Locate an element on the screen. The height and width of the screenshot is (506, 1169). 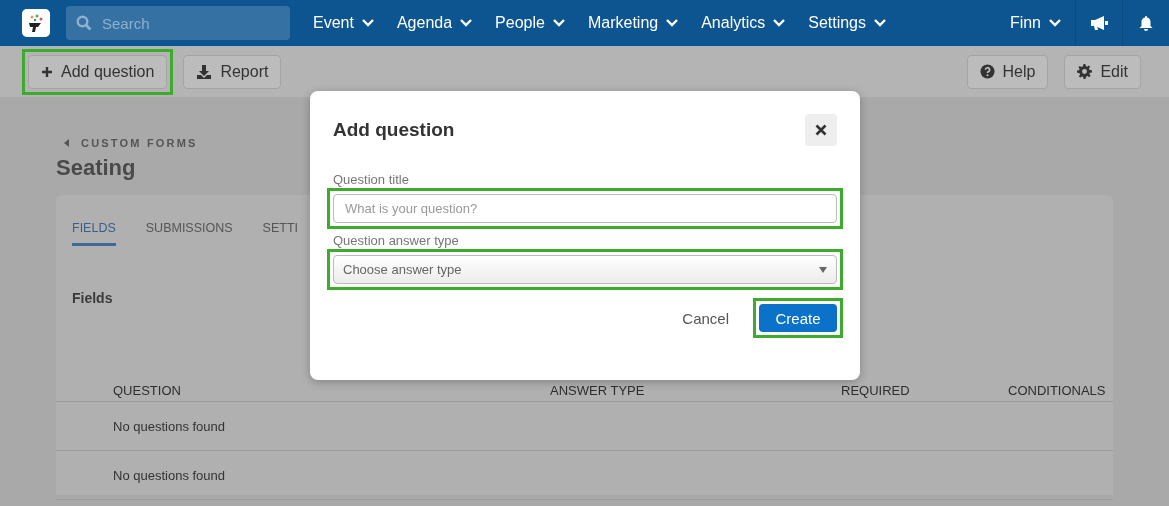
field-label: Question answer type is located at coordinates (396, 240).